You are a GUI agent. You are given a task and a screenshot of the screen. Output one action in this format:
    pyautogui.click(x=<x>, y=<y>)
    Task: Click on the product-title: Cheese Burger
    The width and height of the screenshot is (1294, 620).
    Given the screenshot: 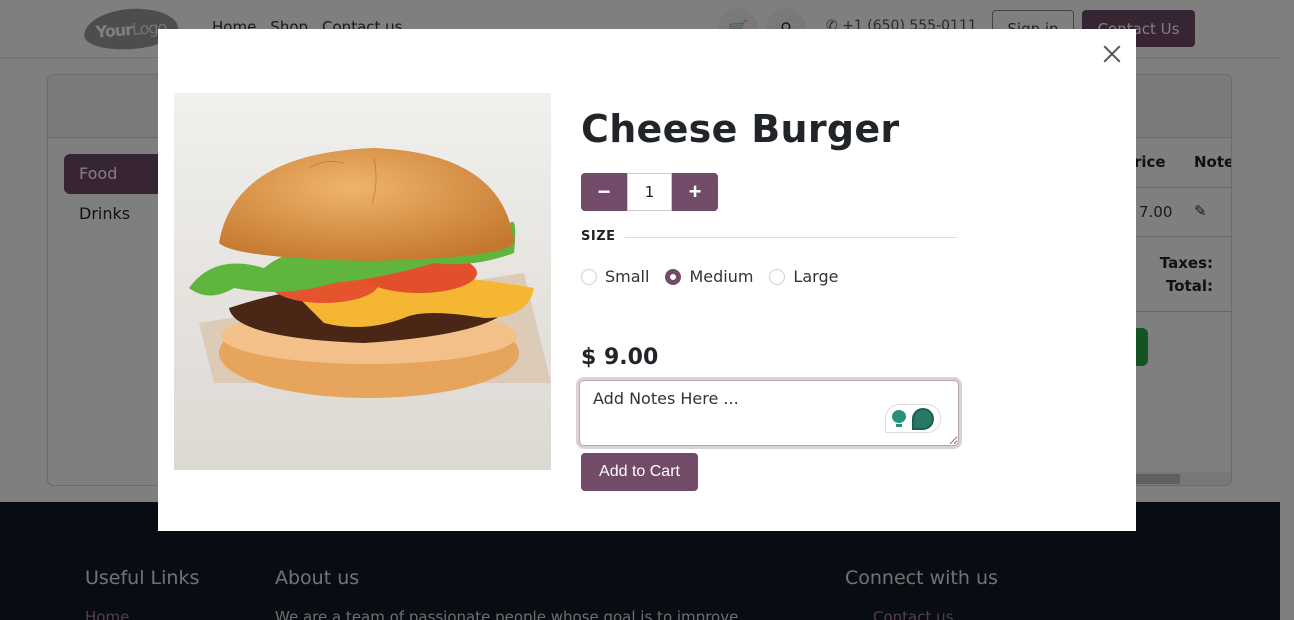 What is the action you would take?
    pyautogui.click(x=740, y=129)
    